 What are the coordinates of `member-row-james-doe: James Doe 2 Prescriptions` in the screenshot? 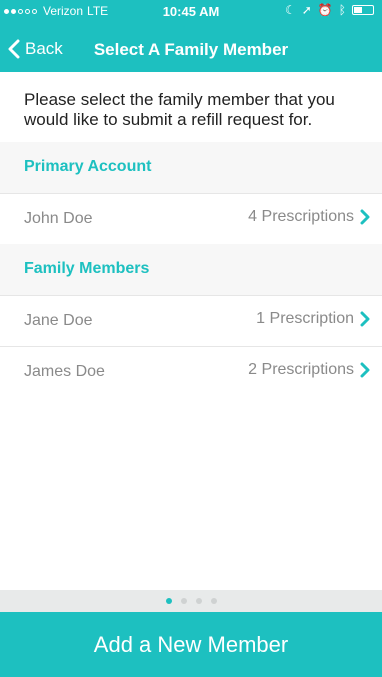 It's located at (191, 371).